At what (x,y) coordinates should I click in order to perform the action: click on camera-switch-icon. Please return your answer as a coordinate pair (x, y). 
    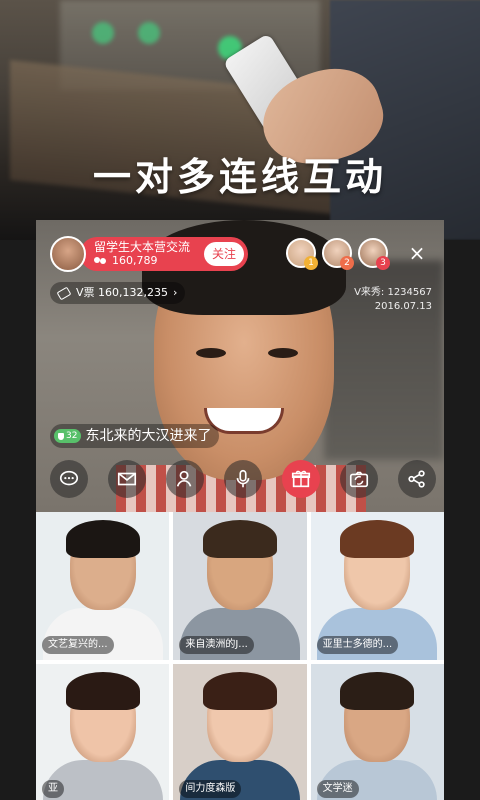
    Looking at the image, I should click on (359, 479).